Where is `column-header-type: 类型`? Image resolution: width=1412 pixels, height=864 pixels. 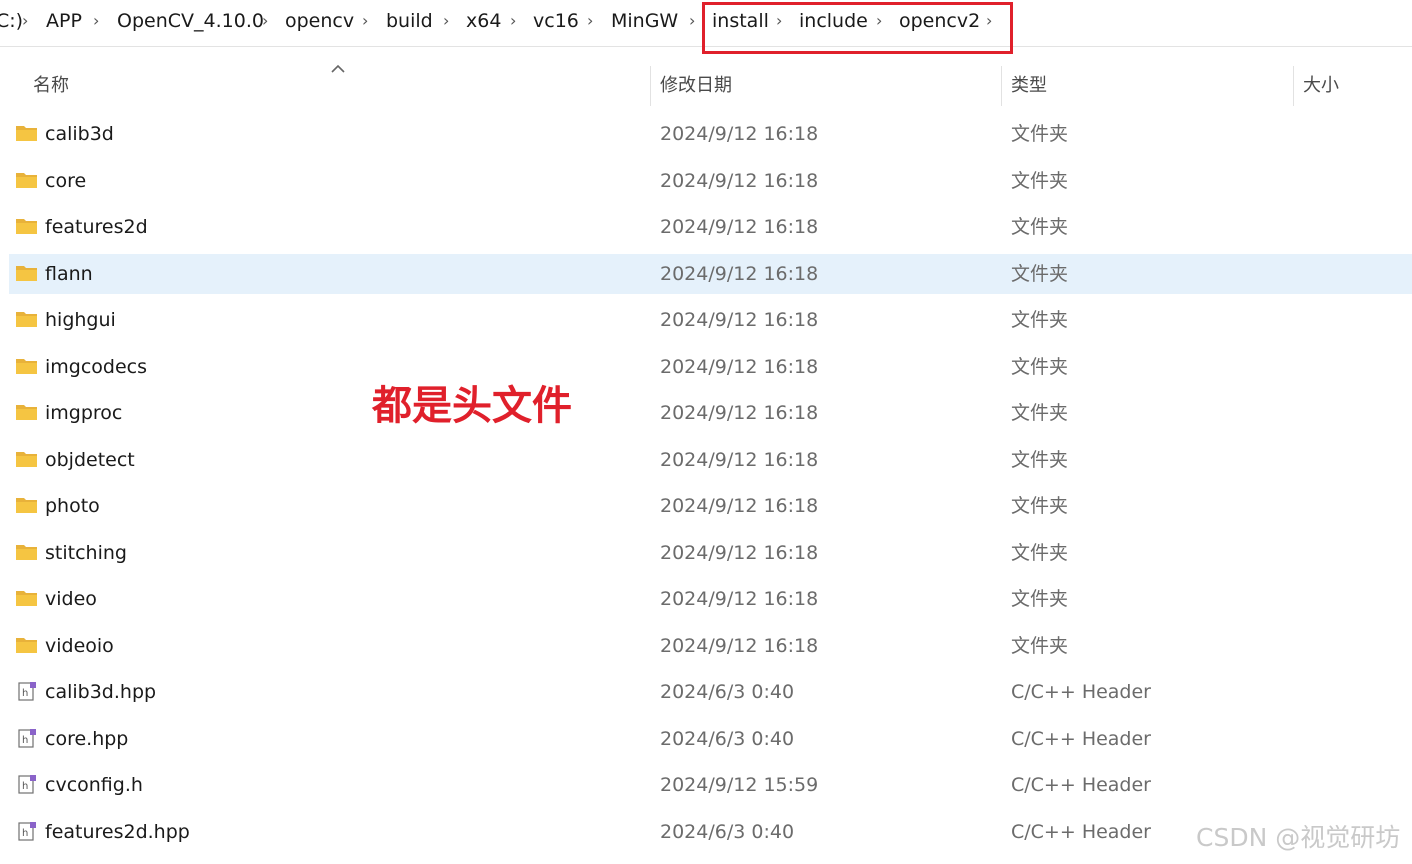
column-header-type: 类型 is located at coordinates (1029, 86).